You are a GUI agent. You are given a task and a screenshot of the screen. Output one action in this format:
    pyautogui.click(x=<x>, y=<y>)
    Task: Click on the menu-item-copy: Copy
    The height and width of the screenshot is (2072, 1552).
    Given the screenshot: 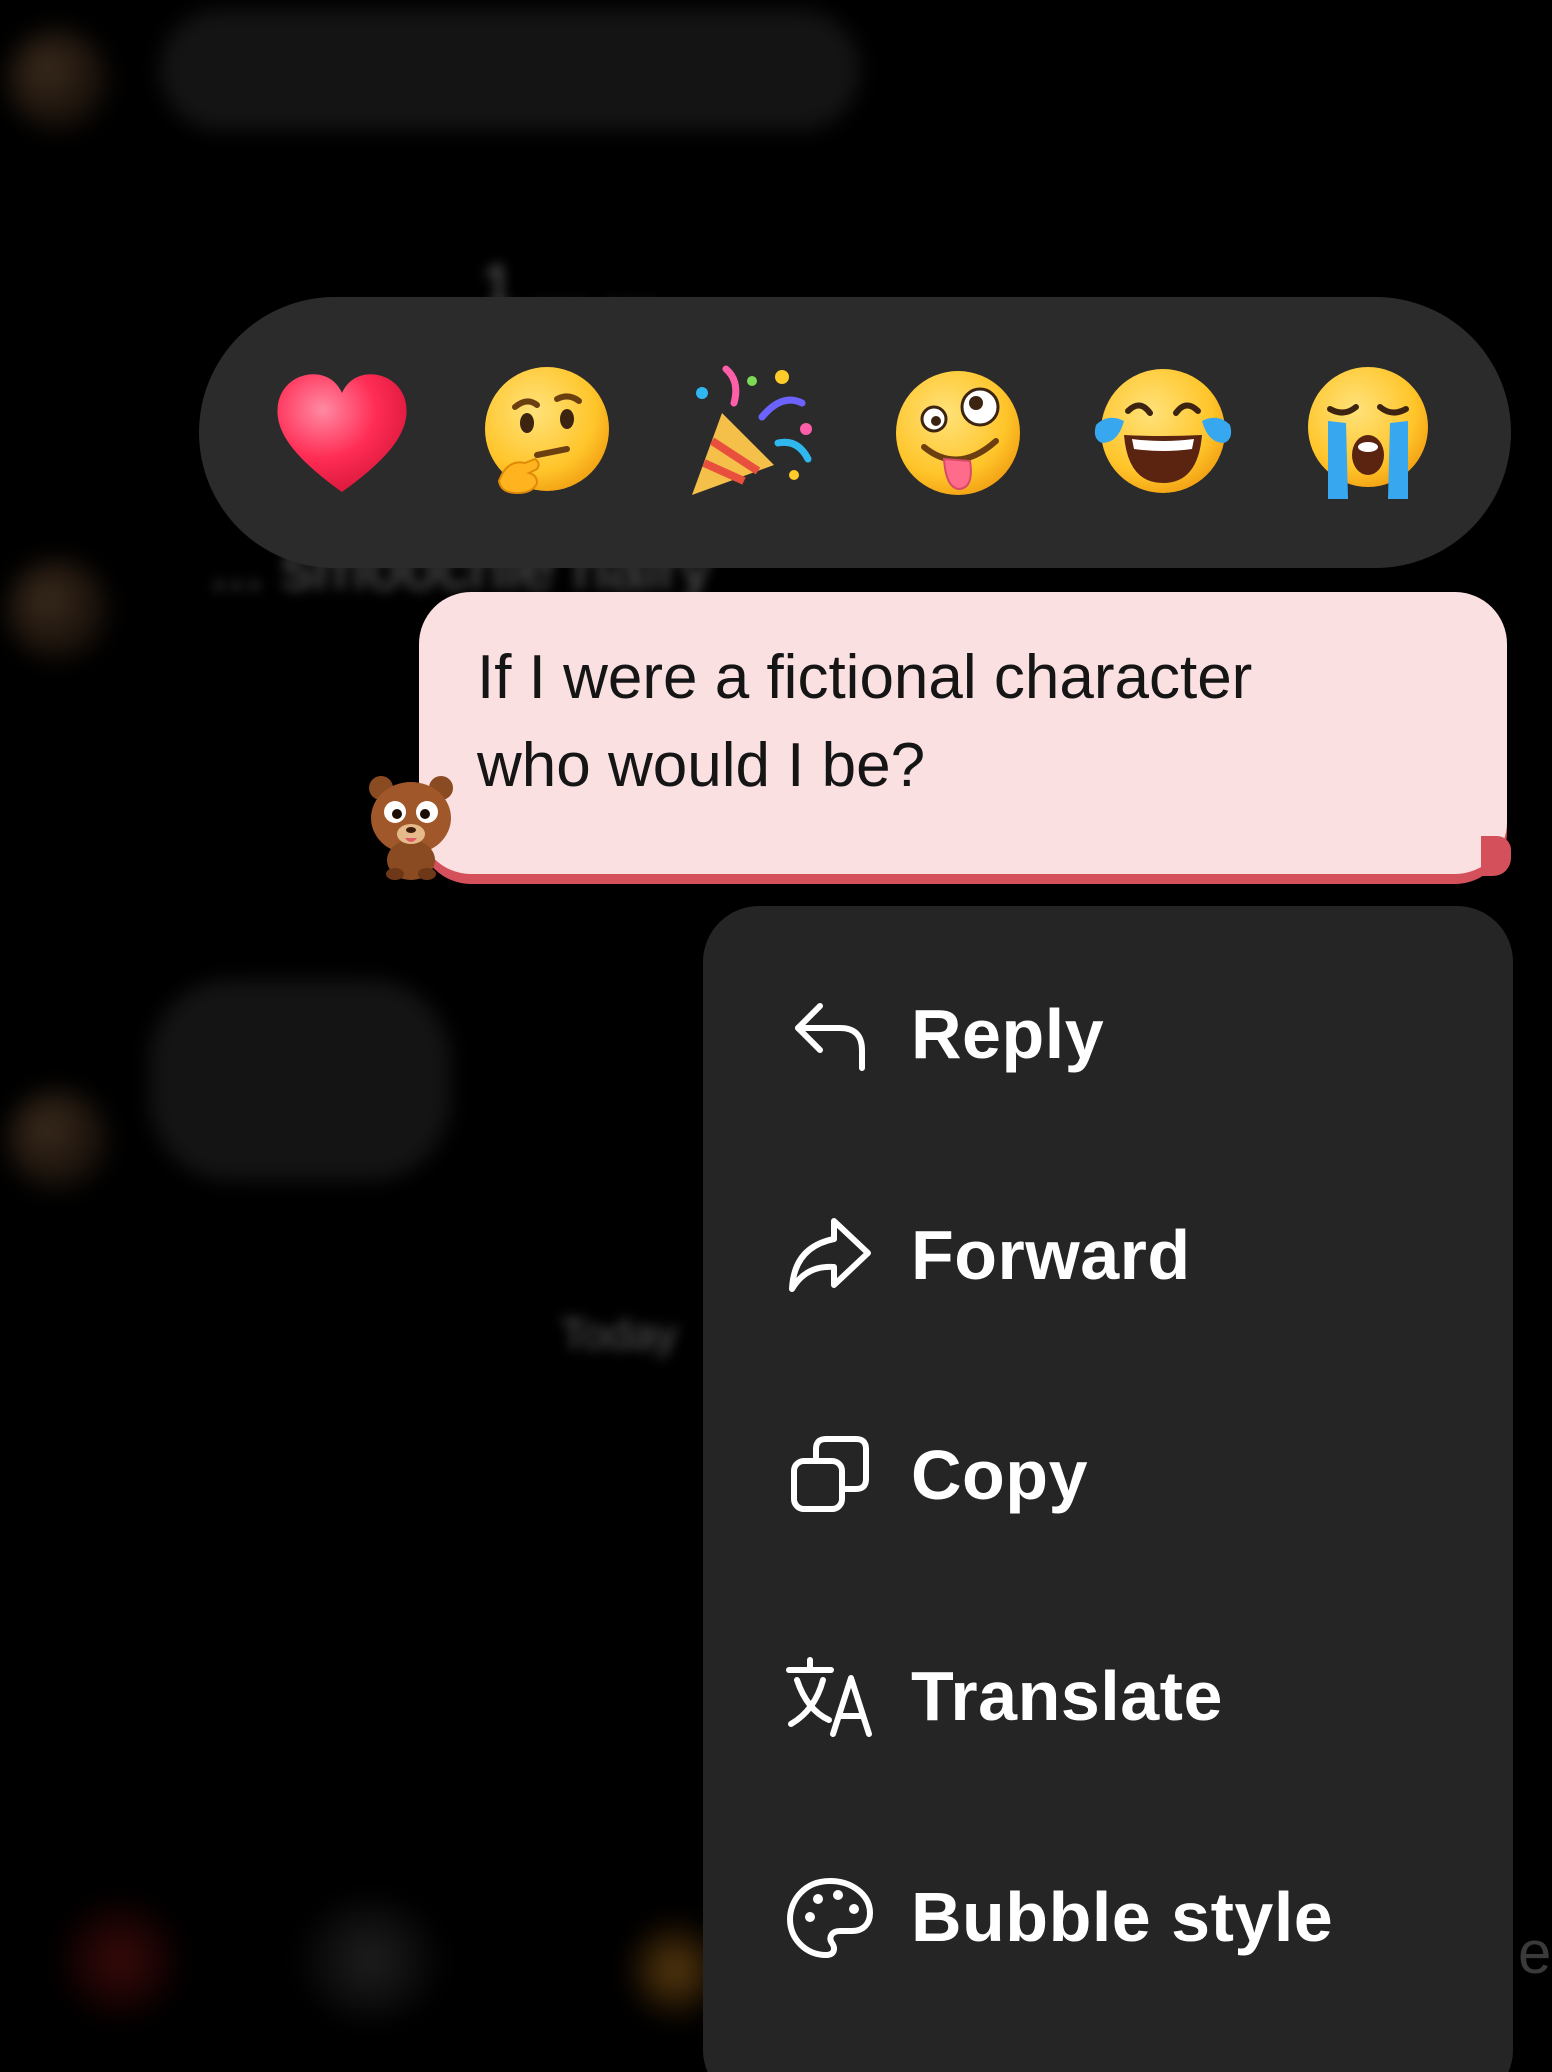 What is the action you would take?
    pyautogui.click(x=1108, y=1475)
    